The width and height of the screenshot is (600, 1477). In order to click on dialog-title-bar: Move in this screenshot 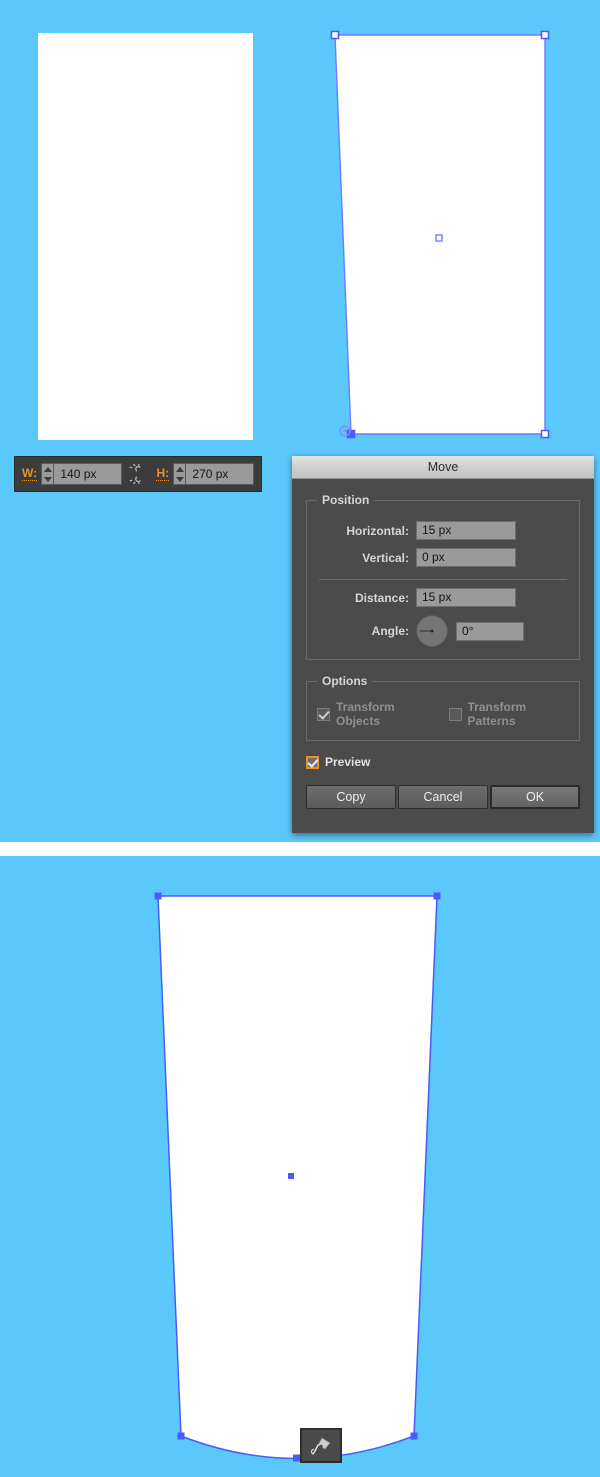, I will do `click(443, 467)`.